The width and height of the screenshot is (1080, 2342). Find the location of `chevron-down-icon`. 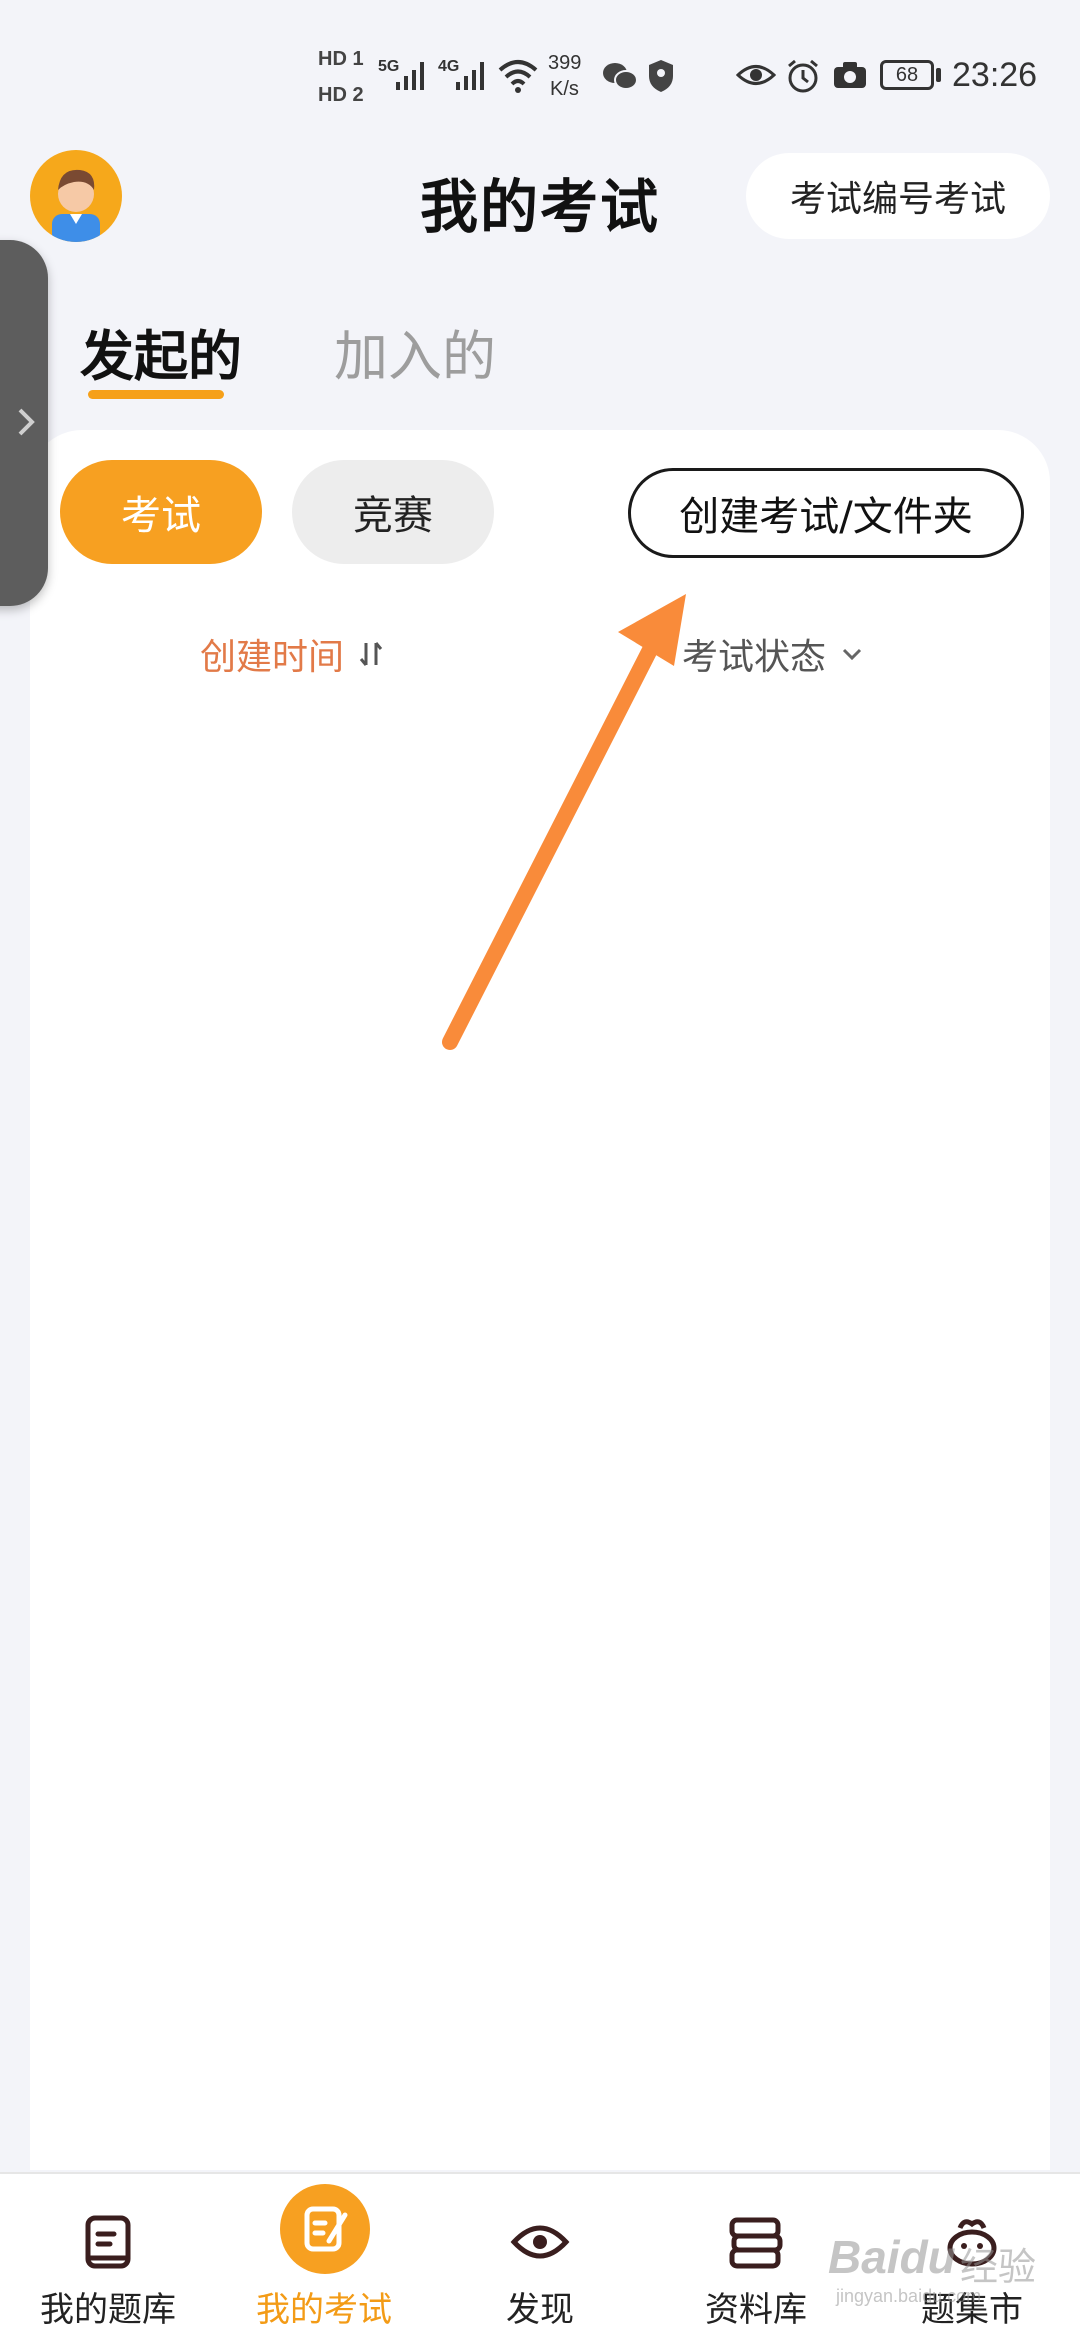

chevron-down-icon is located at coordinates (852, 654).